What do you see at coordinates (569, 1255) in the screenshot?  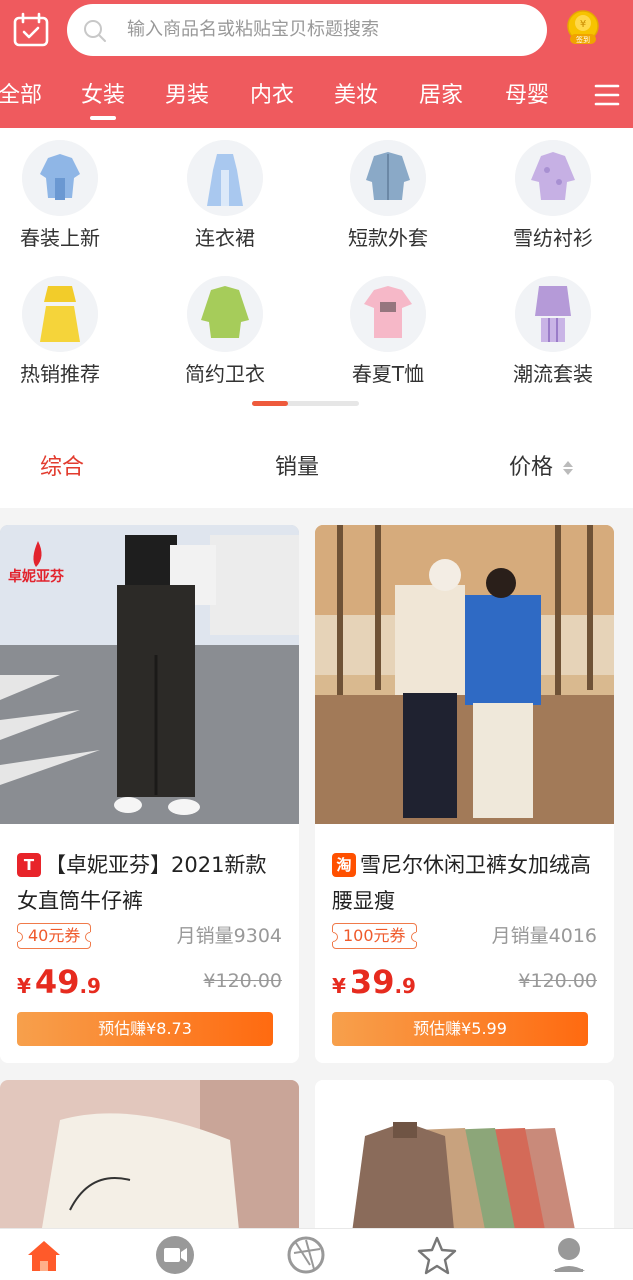 I see `profile-icon` at bounding box center [569, 1255].